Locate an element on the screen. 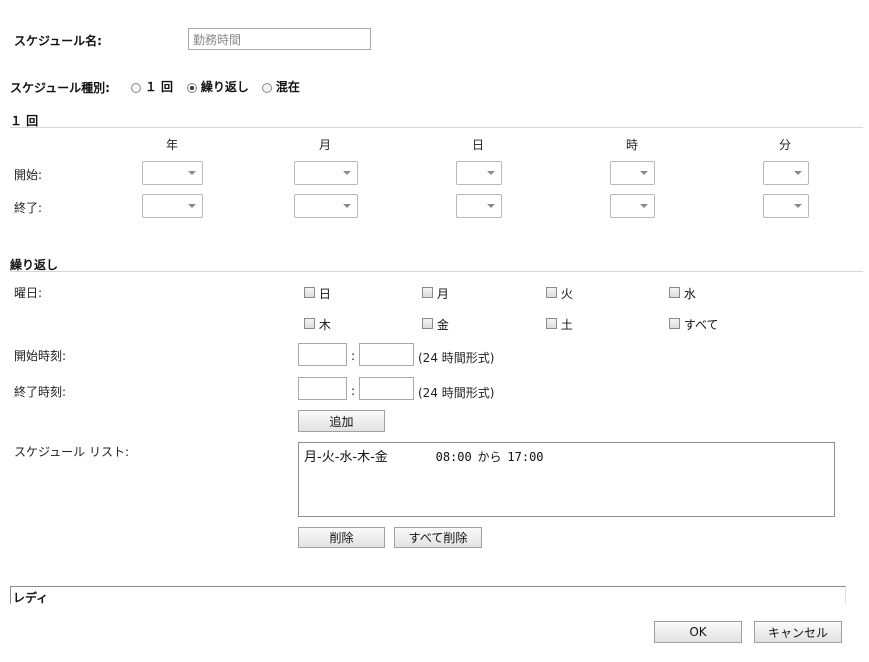 The height and width of the screenshot is (662, 869). list-item-from: から is located at coordinates (489, 457).